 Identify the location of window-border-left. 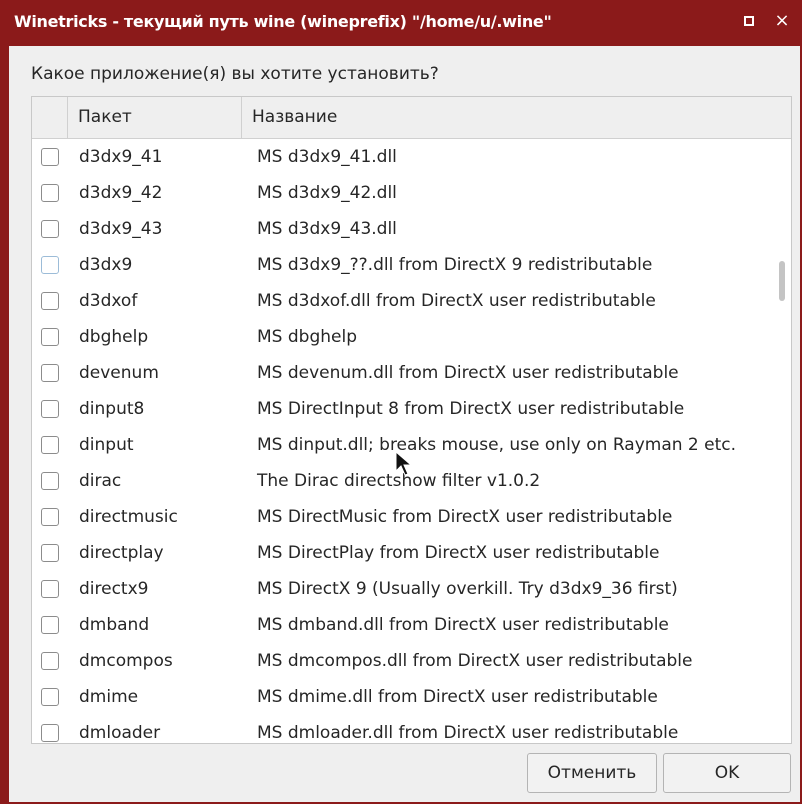
(4, 402).